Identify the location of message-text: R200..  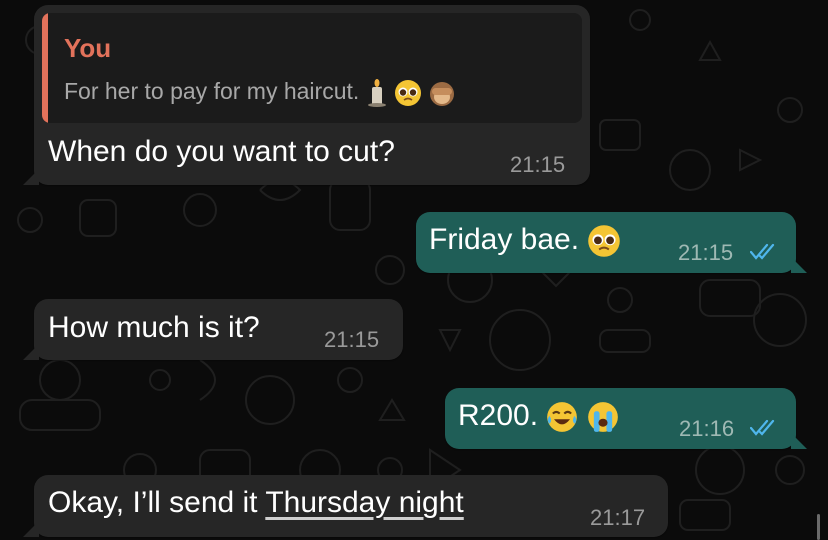
(538, 416).